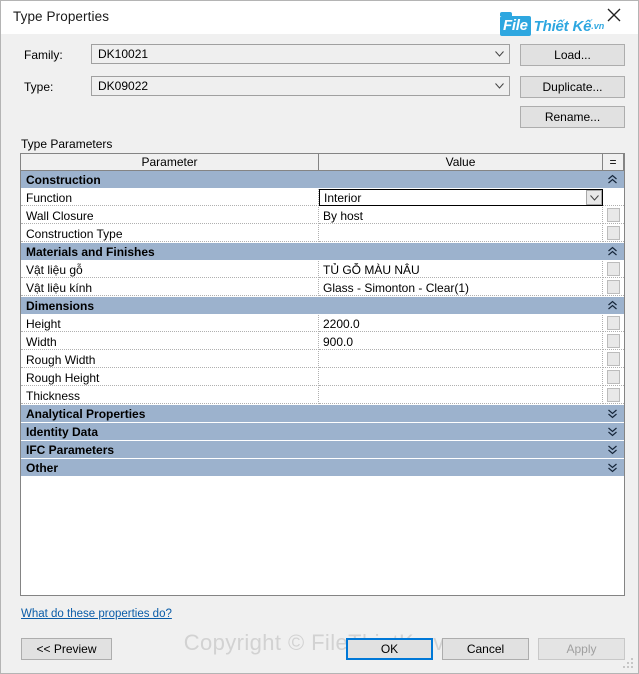 The image size is (639, 674). What do you see at coordinates (170, 395) in the screenshot?
I see `parameter-name-cell: Thickness` at bounding box center [170, 395].